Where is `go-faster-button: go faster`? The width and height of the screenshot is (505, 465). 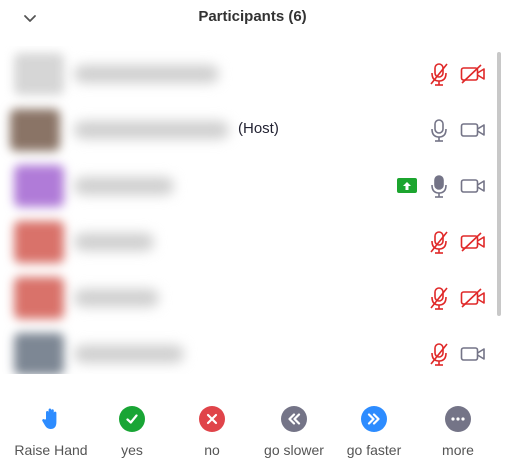
go-faster-button: go faster is located at coordinates (374, 432).